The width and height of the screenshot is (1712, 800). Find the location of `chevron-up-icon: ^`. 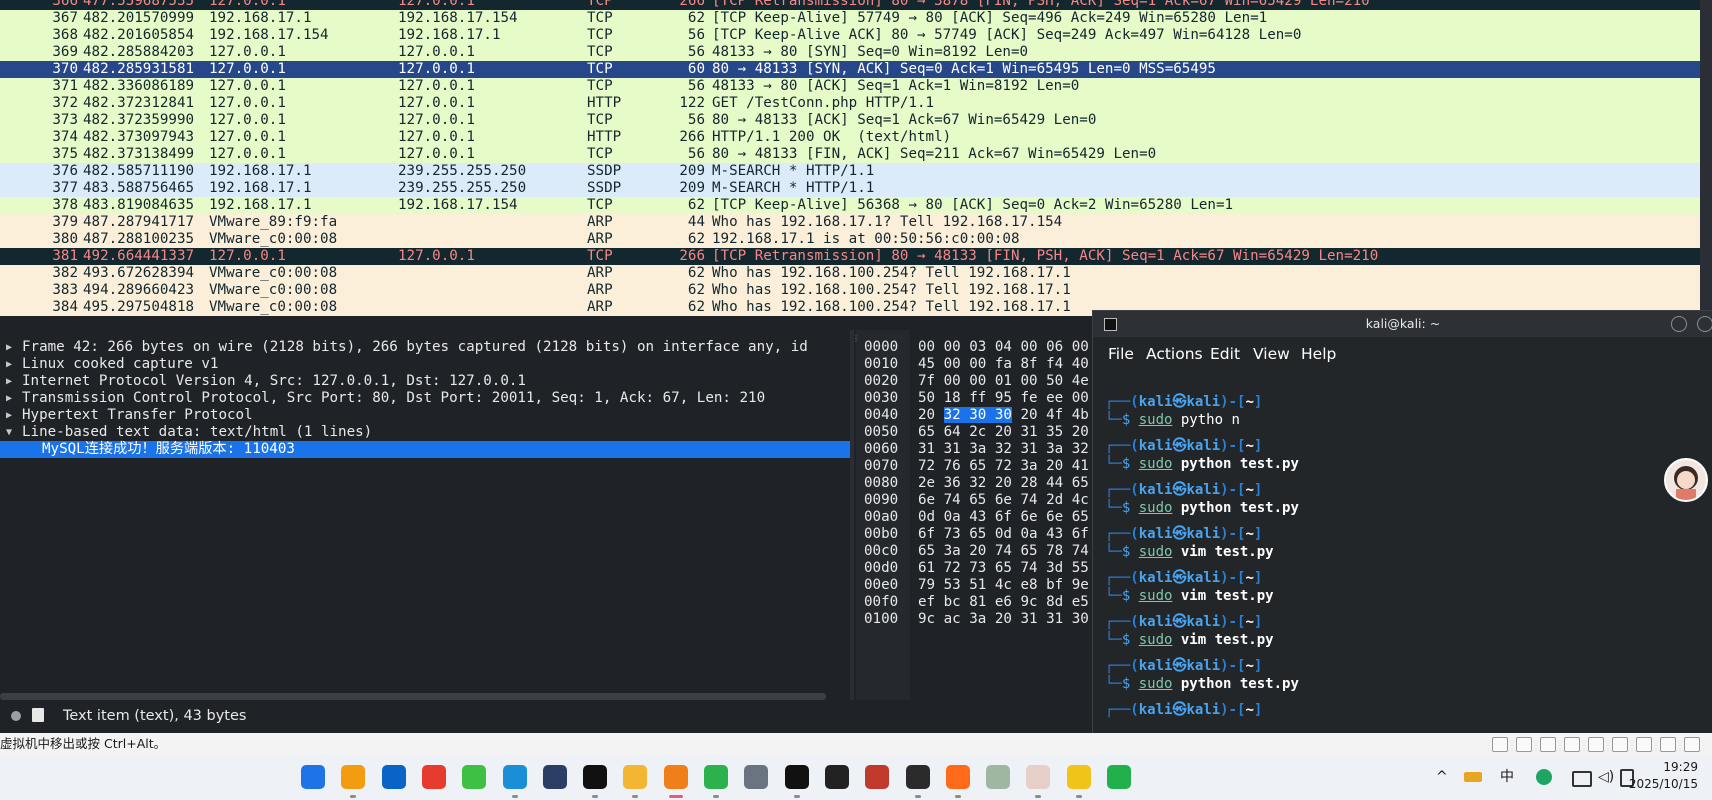

chevron-up-icon: ^ is located at coordinates (1442, 777).